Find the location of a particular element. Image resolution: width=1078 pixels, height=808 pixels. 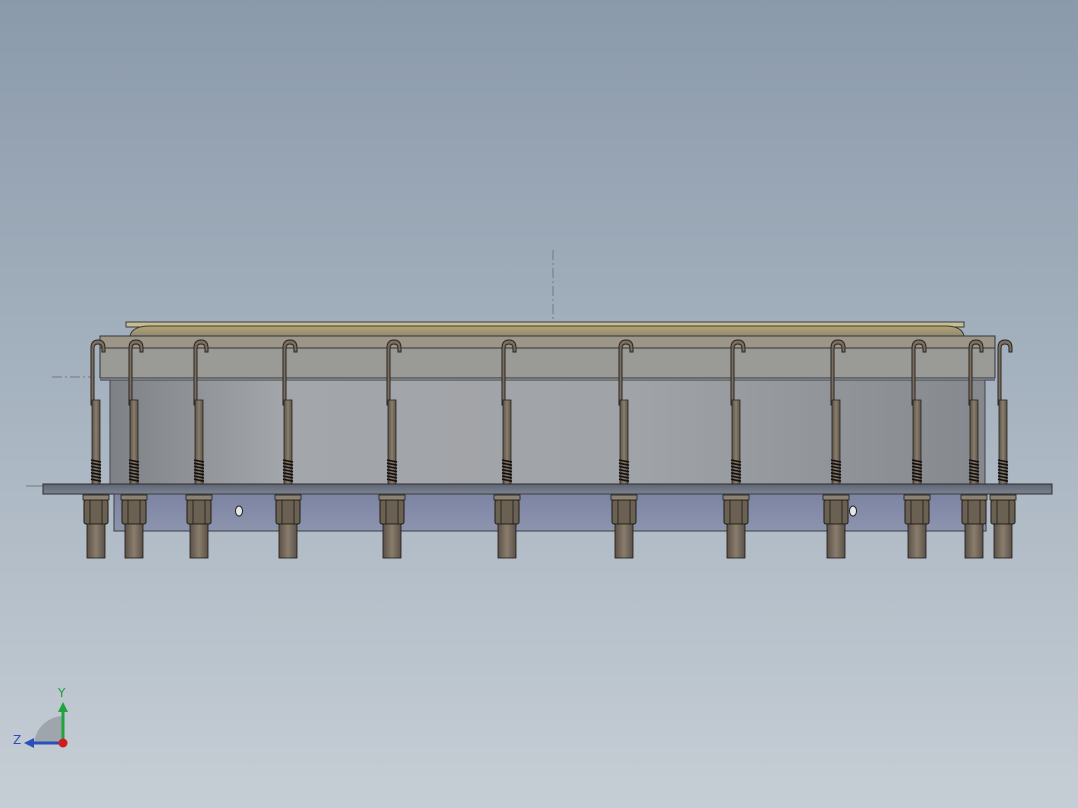

y-axis-label: Y is located at coordinates (61, 693).